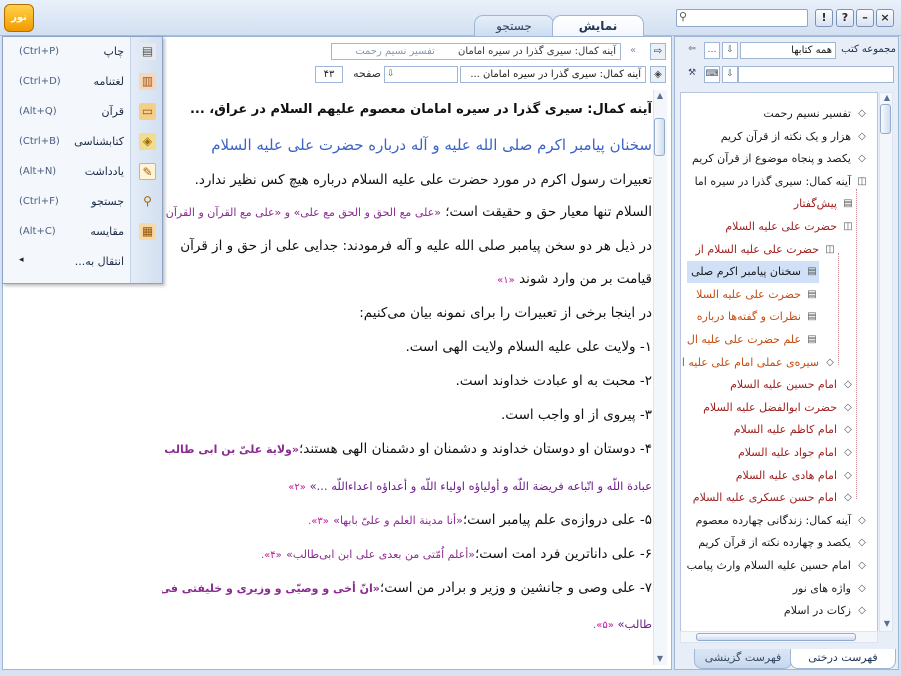 This screenshot has width=901, height=676. What do you see at coordinates (147, 111) in the screenshot?
I see `quran-icon: ▭` at bounding box center [147, 111].